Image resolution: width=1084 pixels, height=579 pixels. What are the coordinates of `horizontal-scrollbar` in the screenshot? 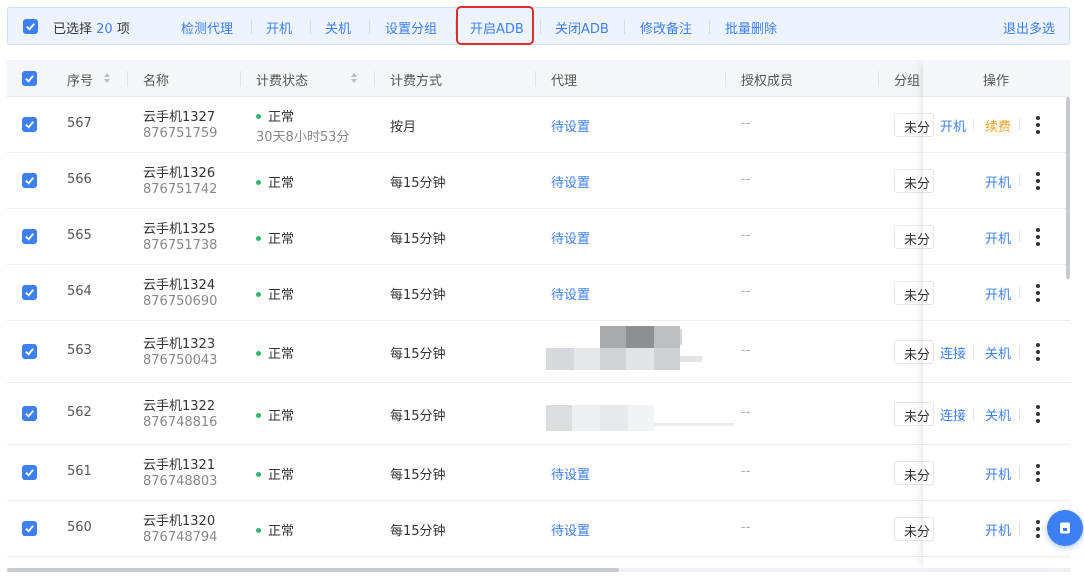 It's located at (313, 570).